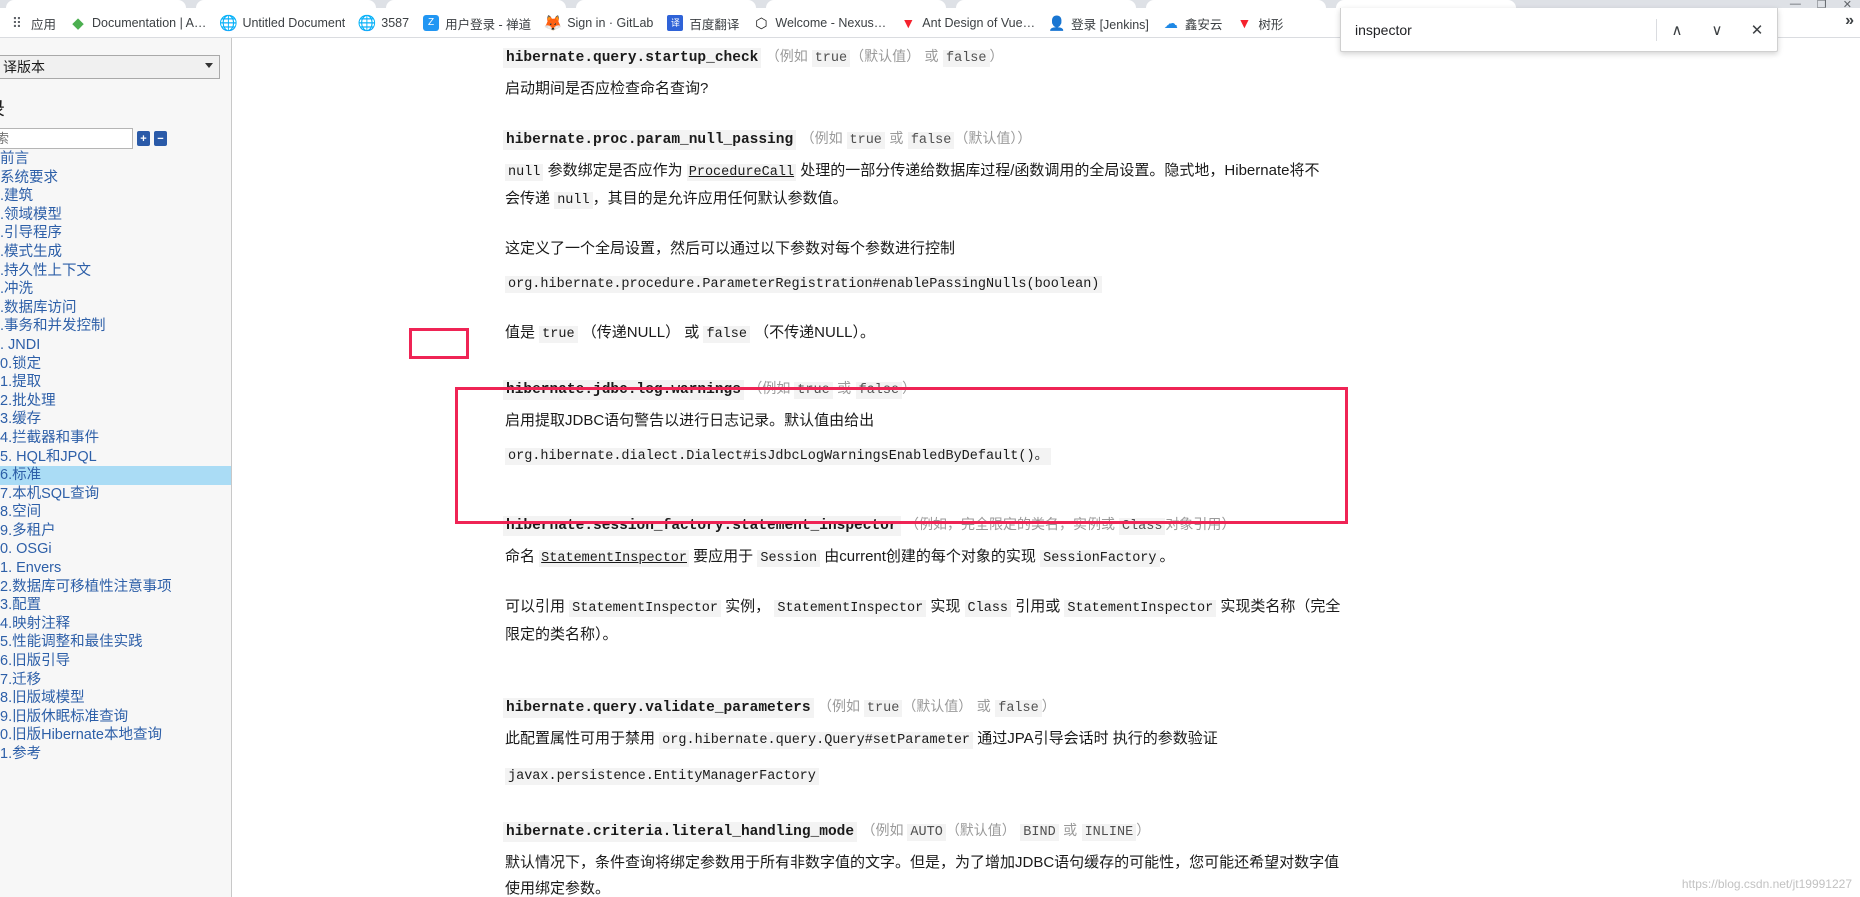 Image resolution: width=1860 pixels, height=897 pixels. I want to click on toc-item: 2.批处理, so click(115, 401).